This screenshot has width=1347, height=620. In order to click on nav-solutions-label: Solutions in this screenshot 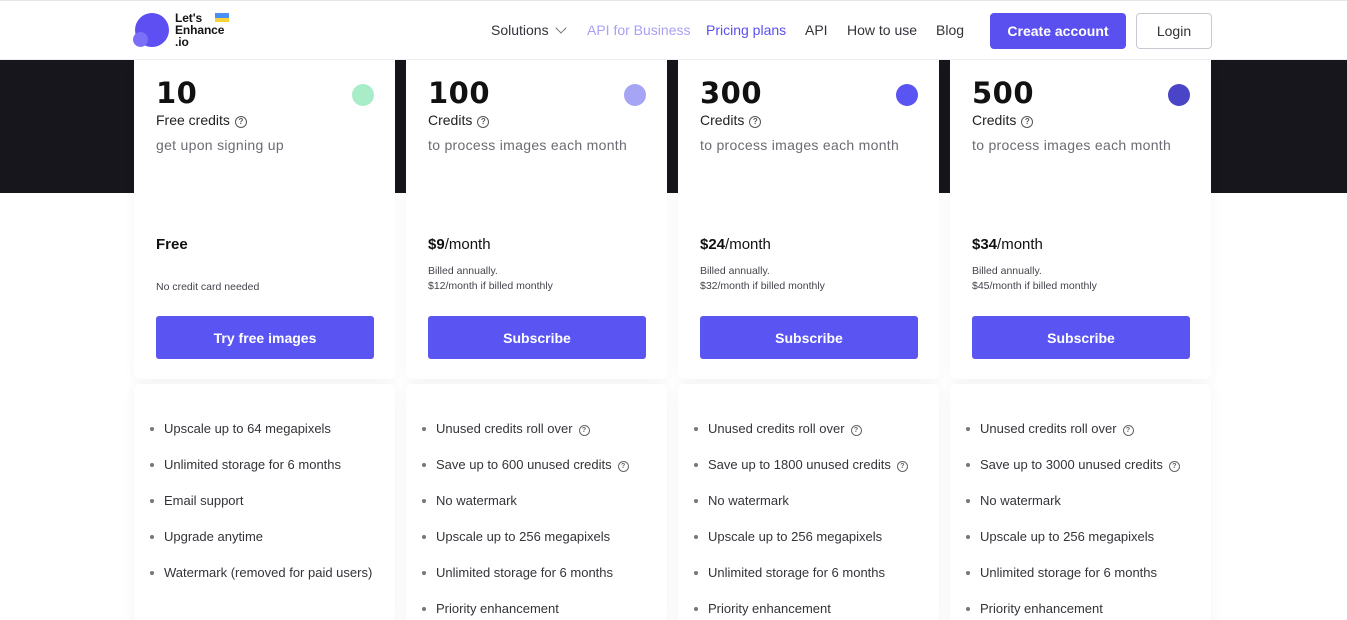, I will do `click(520, 30)`.